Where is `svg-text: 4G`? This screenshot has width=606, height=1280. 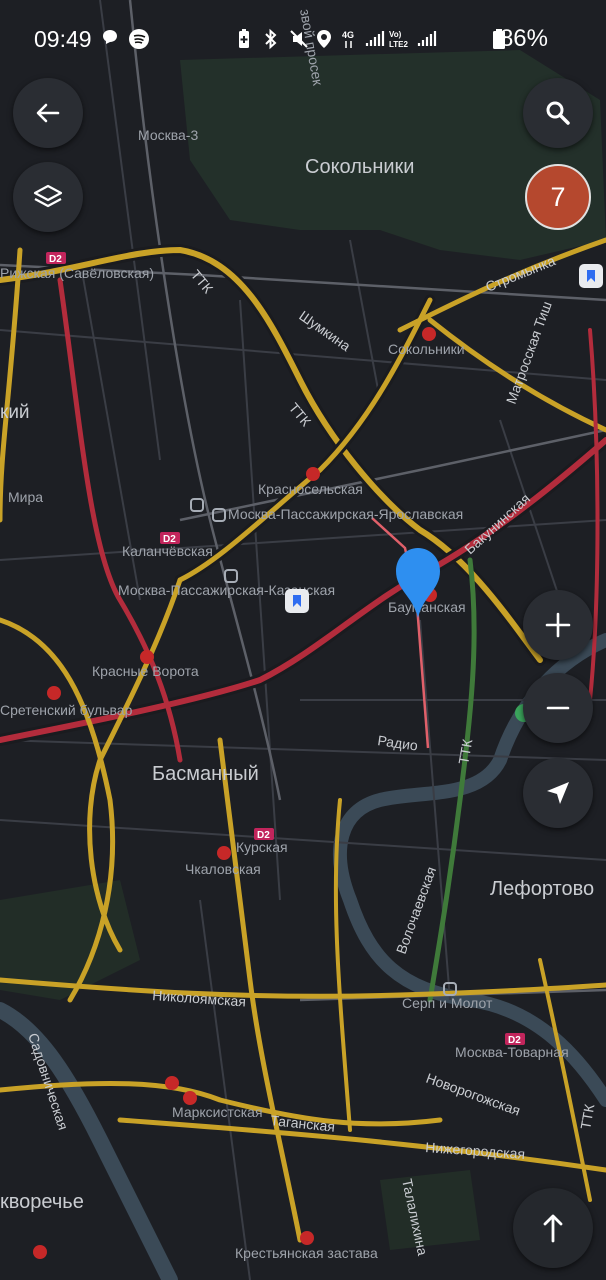 svg-text: 4G is located at coordinates (348, 35).